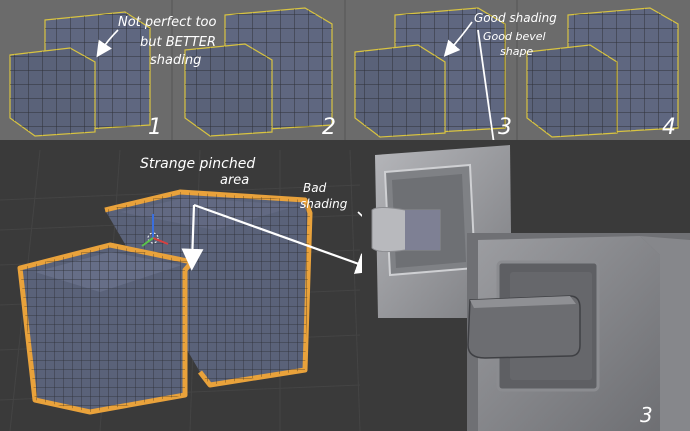 Image resolution: width=690 pixels, height=431 pixels. I want to click on panel-number-2: 2, so click(329, 127).